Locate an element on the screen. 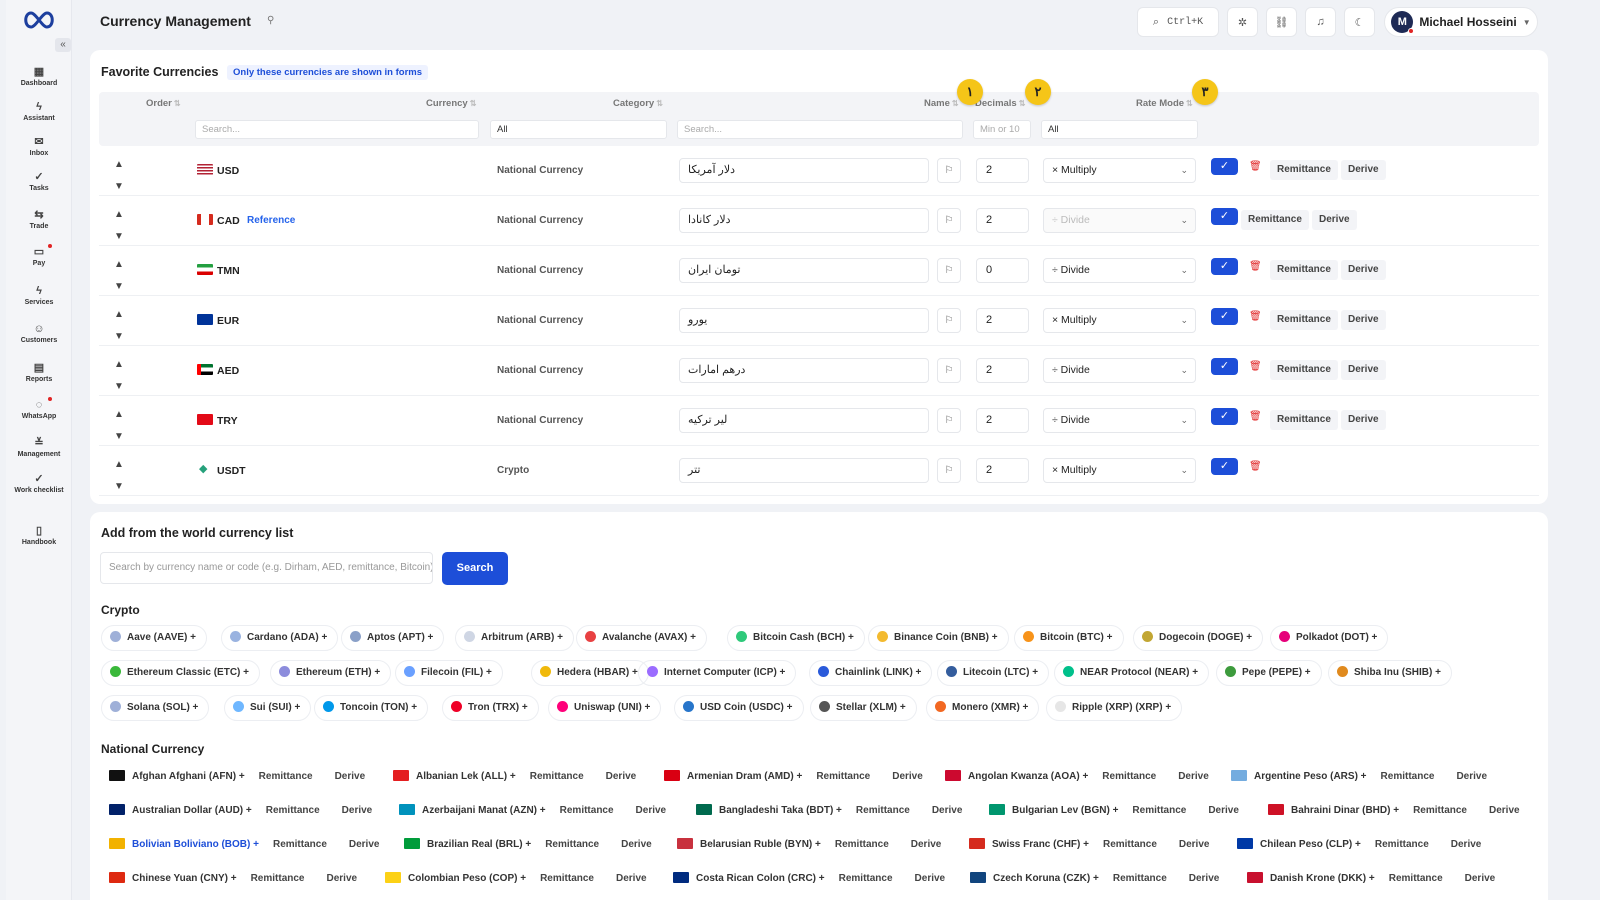 The width and height of the screenshot is (1600, 900). crypto-add-chip: Cardano (ADA) + is located at coordinates (280, 638).